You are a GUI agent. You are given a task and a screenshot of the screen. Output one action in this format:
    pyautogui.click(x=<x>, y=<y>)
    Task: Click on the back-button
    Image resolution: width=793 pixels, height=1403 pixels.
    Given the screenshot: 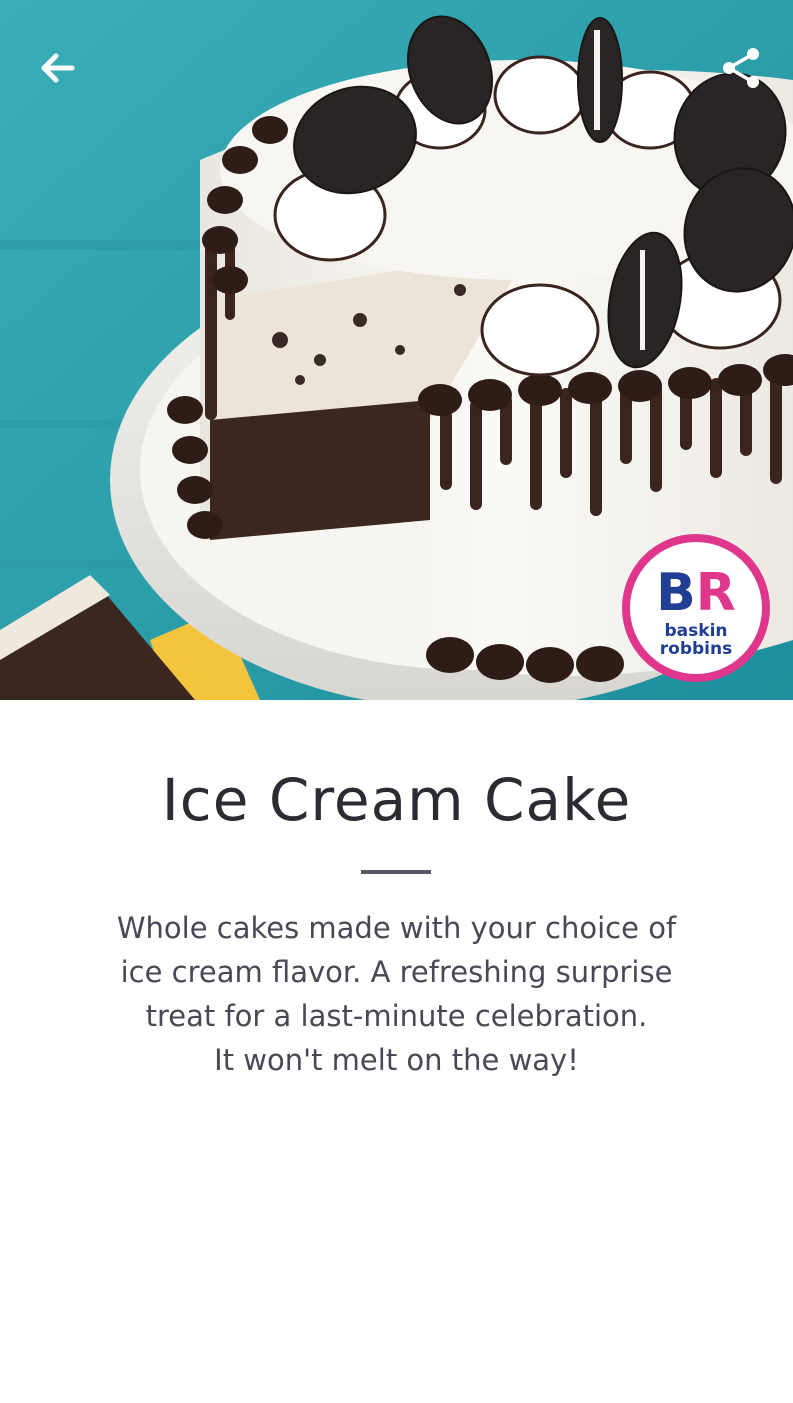 What is the action you would take?
    pyautogui.click(x=58, y=68)
    